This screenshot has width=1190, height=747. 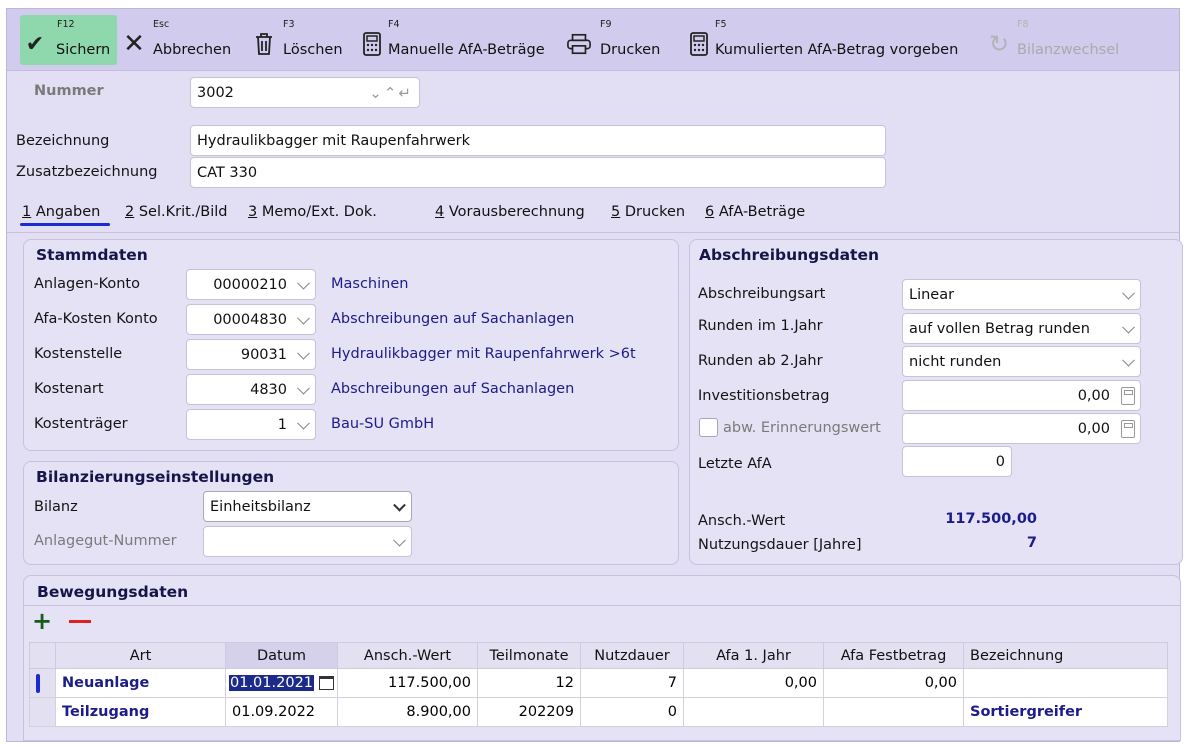 What do you see at coordinates (63, 141) in the screenshot?
I see `bezeichnung-label: Bezeichnung` at bounding box center [63, 141].